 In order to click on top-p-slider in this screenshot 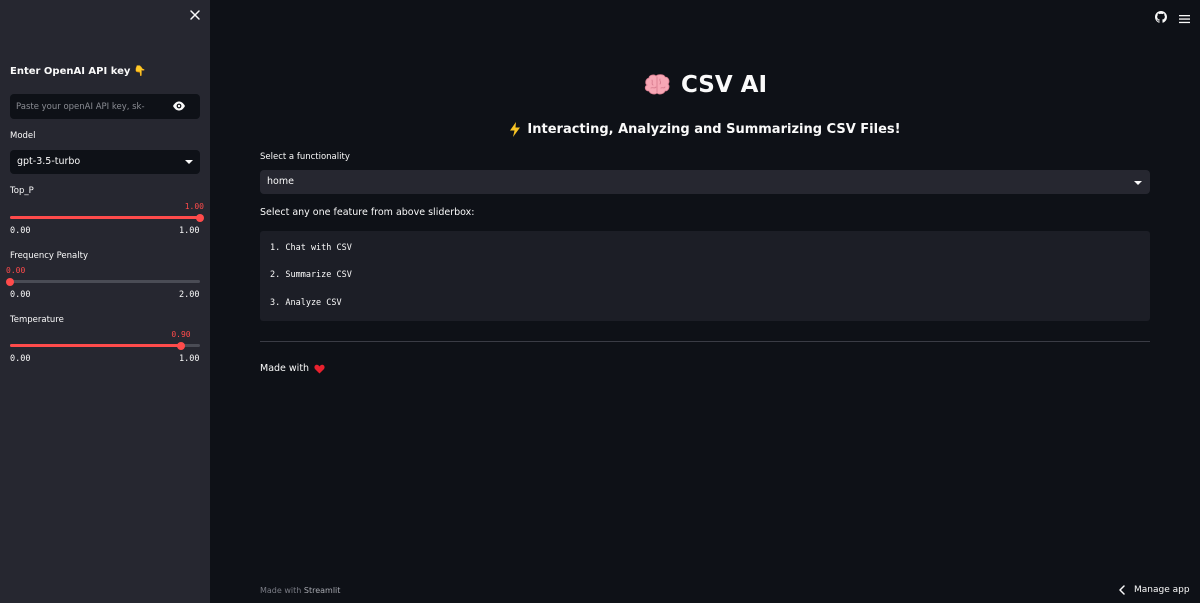, I will do `click(107, 217)`.